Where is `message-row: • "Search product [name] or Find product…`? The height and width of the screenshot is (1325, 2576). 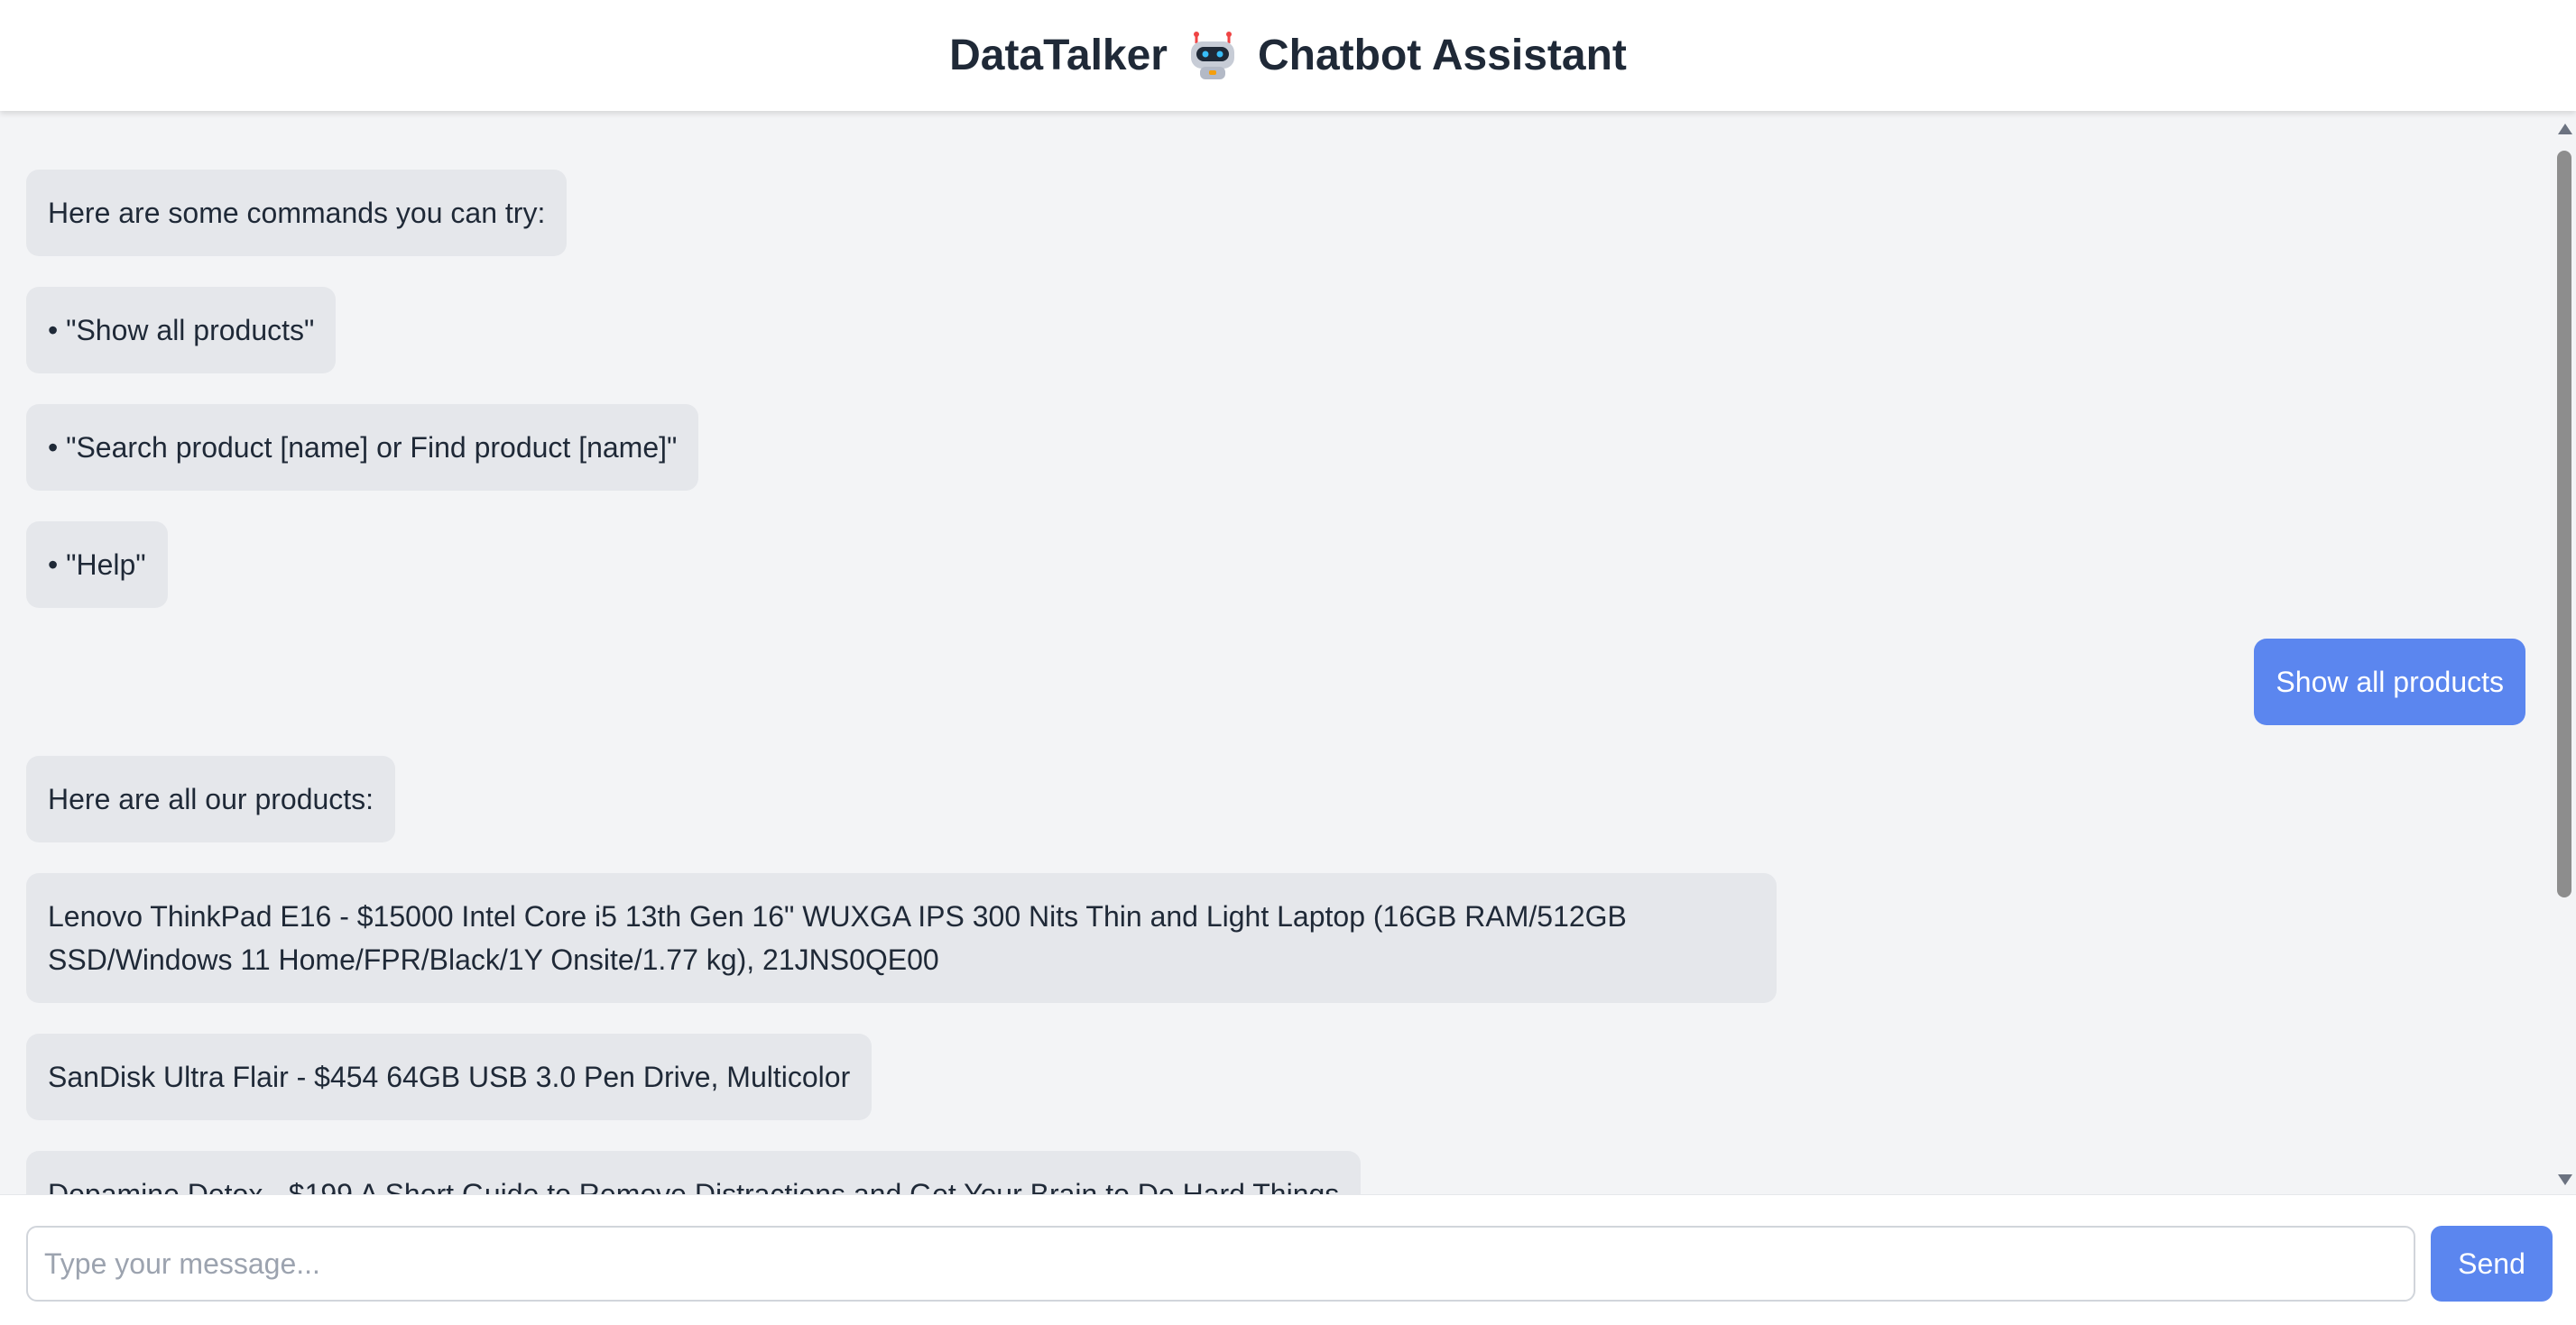
message-row: • "Search product [name] or Find product… is located at coordinates (1275, 448).